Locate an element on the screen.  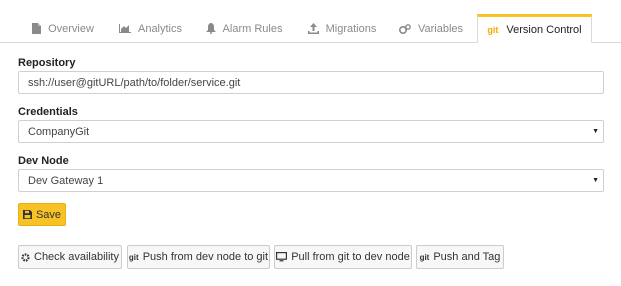
tab-variables: Variables is located at coordinates (431, 28).